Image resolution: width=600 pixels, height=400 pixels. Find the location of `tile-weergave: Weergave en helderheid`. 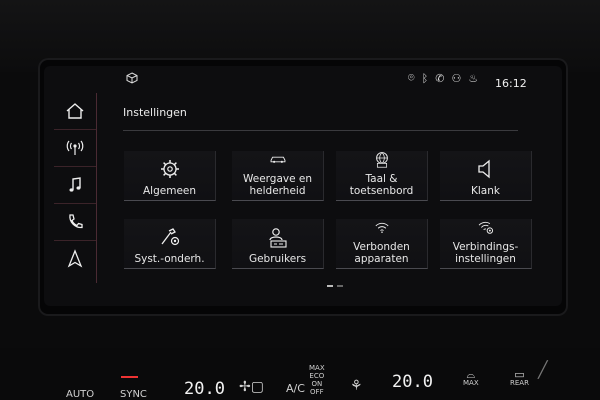

tile-weergave: Weergave en helderheid is located at coordinates (278, 176).